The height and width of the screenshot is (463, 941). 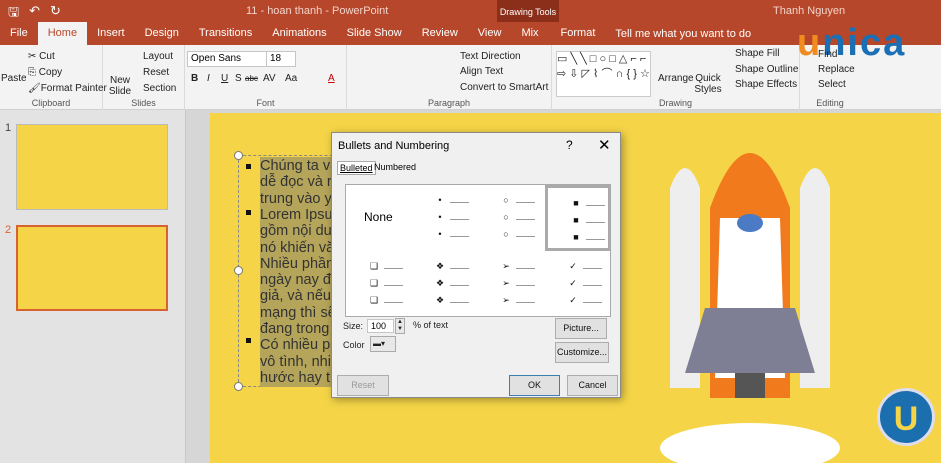 I want to click on tab-insert: Insert, so click(x=111, y=33).